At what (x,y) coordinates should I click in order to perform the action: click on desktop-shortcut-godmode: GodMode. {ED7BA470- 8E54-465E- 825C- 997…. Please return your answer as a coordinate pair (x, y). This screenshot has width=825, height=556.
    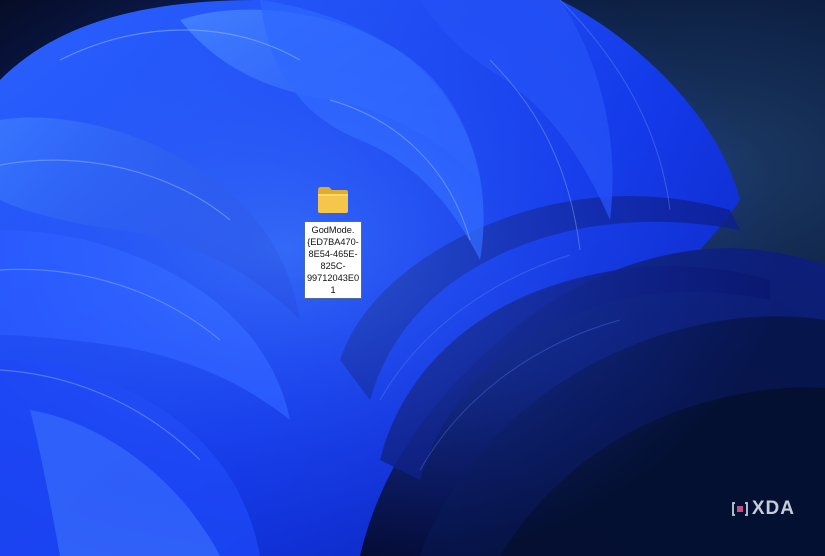
    Looking at the image, I should click on (333, 242).